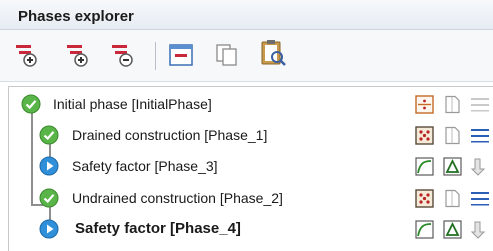 The width and height of the screenshot is (493, 251). What do you see at coordinates (170, 135) in the screenshot?
I see `phase-label: Drained construction [Phase_1]` at bounding box center [170, 135].